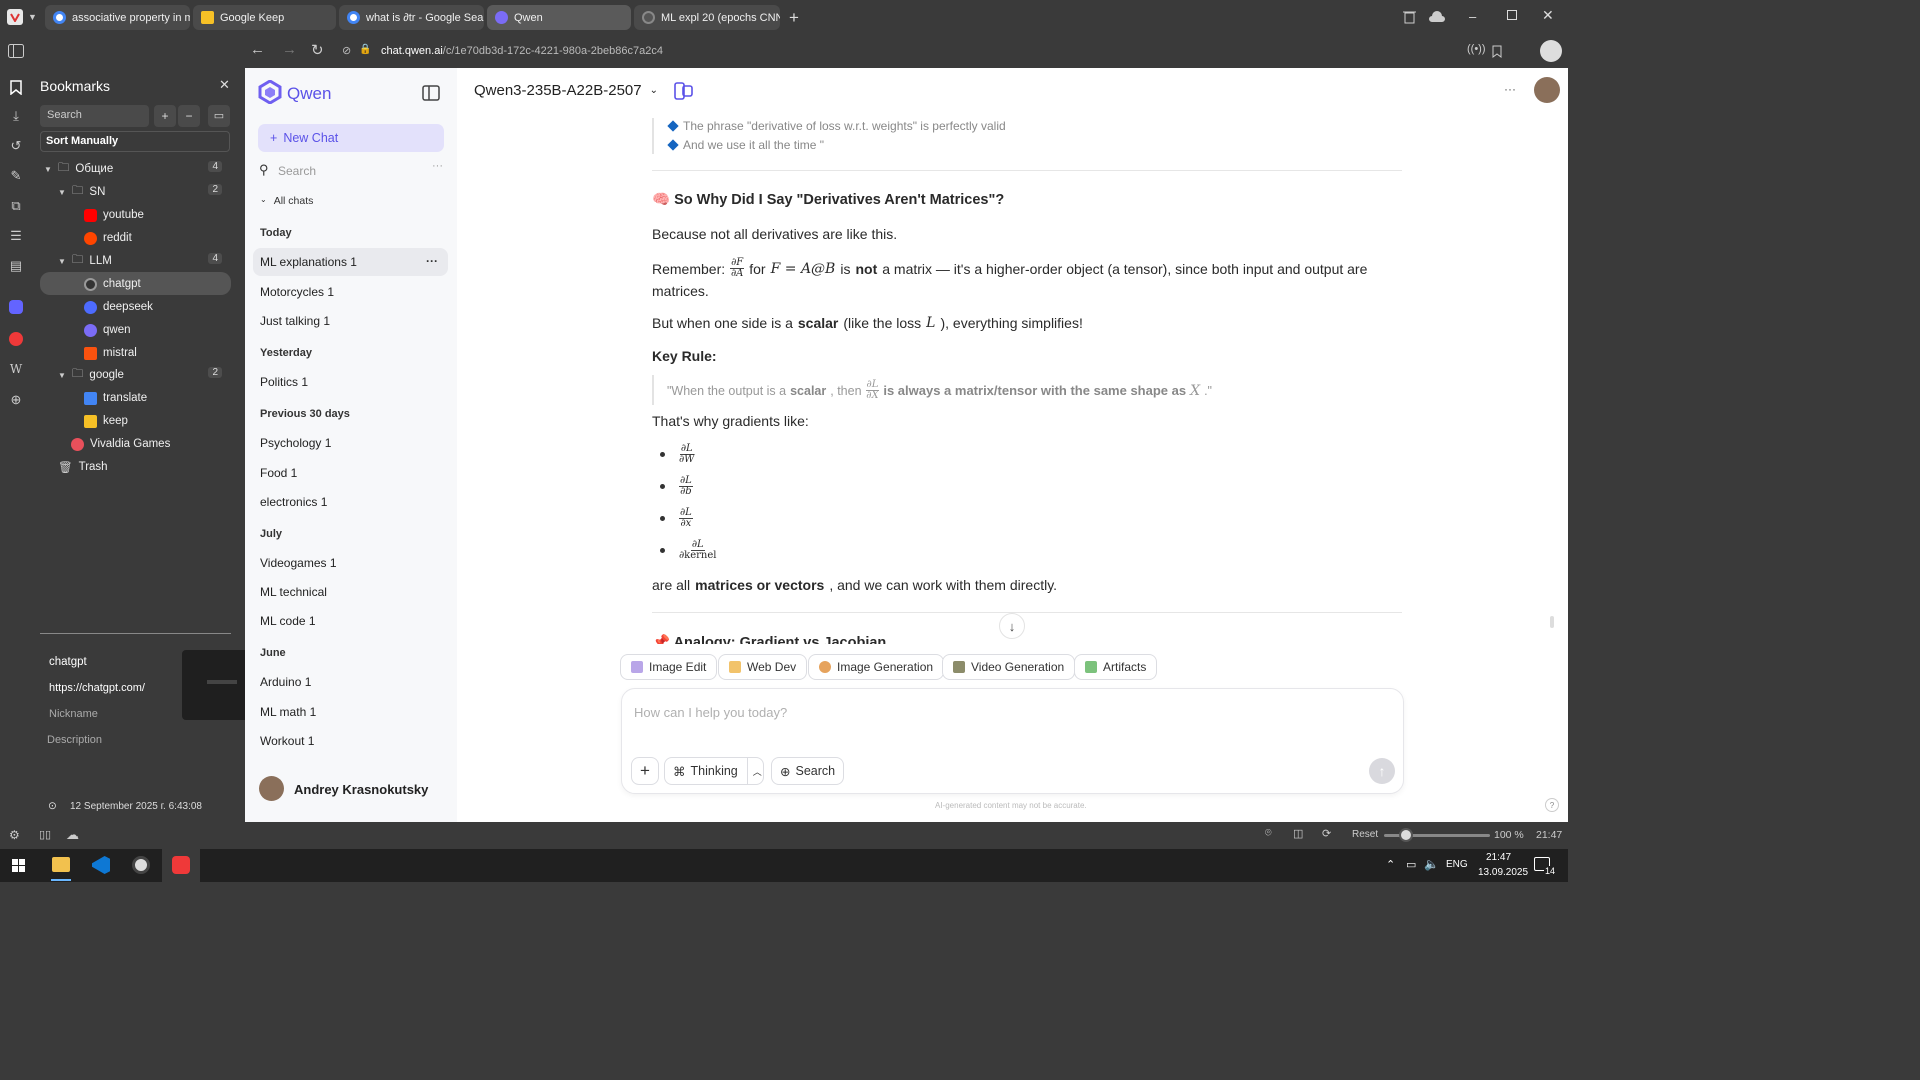 The width and height of the screenshot is (1920, 1080). I want to click on tab-qwen: Qwen, so click(559, 17).